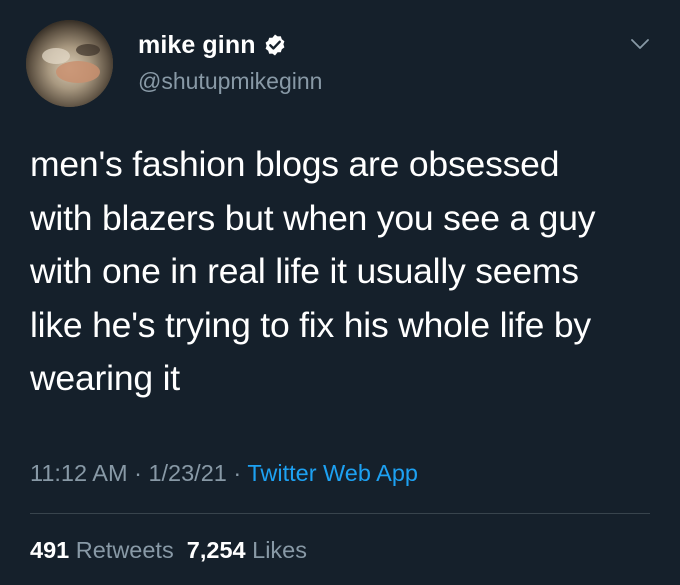 The width and height of the screenshot is (680, 585). I want to click on tweet-source-link: Twitter Web App, so click(332, 473).